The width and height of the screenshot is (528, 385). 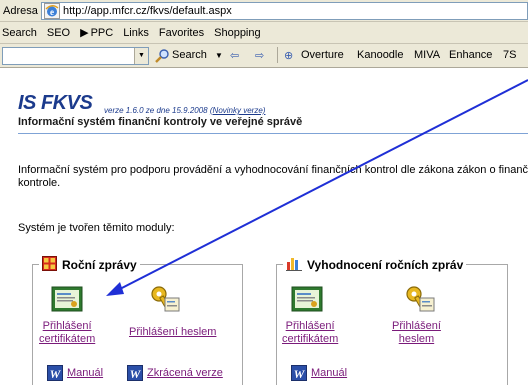 I want to click on version-text: verze 1.6.0 ze dne 15.9.2008, so click(x=156, y=110).